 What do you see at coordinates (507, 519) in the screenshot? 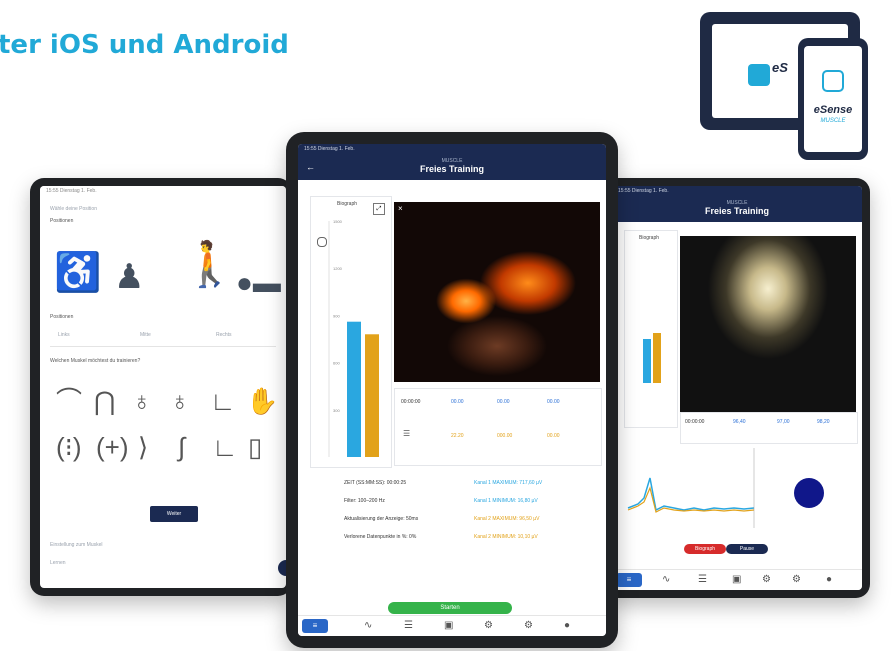
I see `stat-k2-max: Kanal 2 MAXIMUM: 96,50 µV` at bounding box center [507, 519].